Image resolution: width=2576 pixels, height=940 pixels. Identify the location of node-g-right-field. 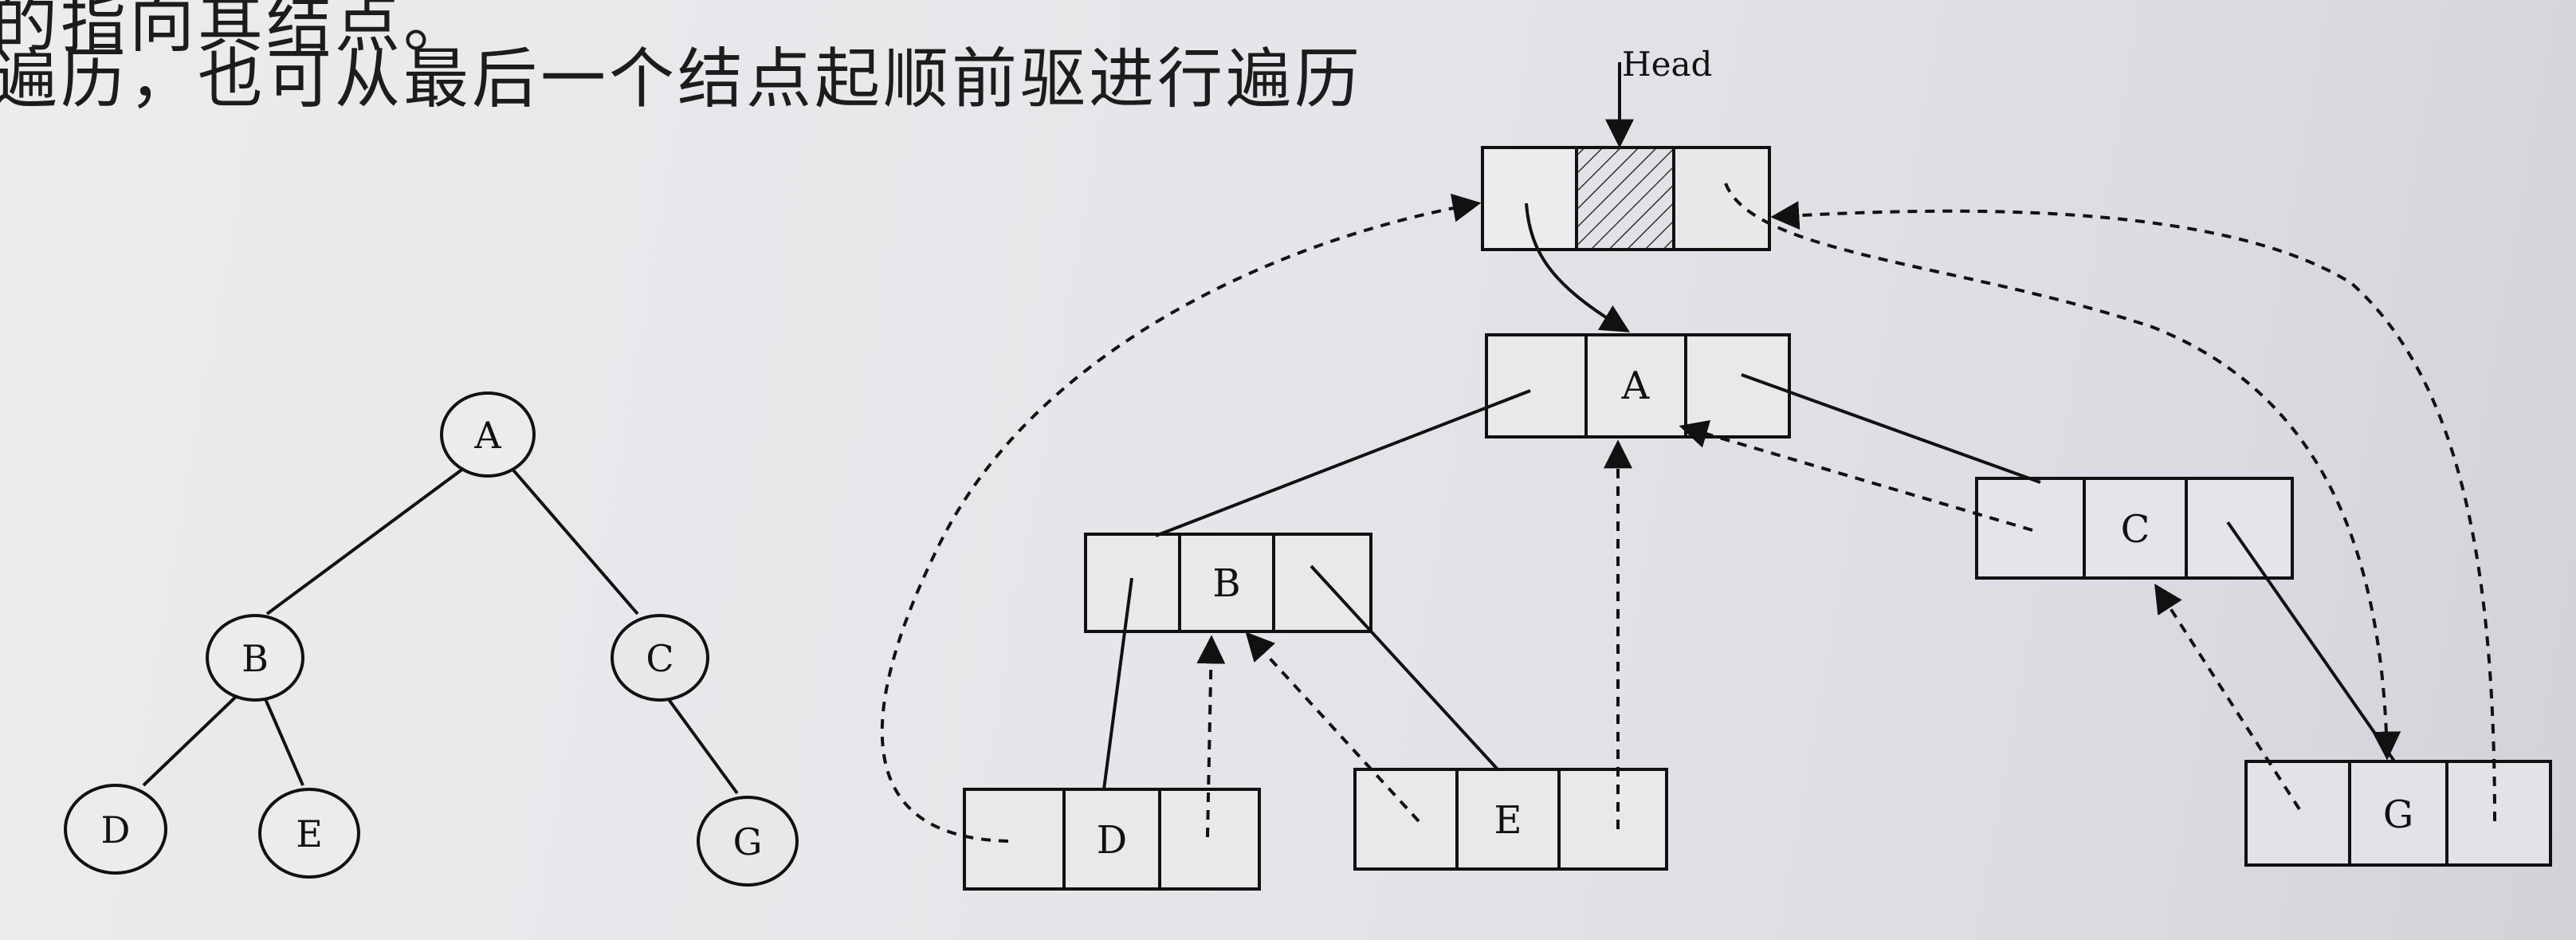
(2498, 813).